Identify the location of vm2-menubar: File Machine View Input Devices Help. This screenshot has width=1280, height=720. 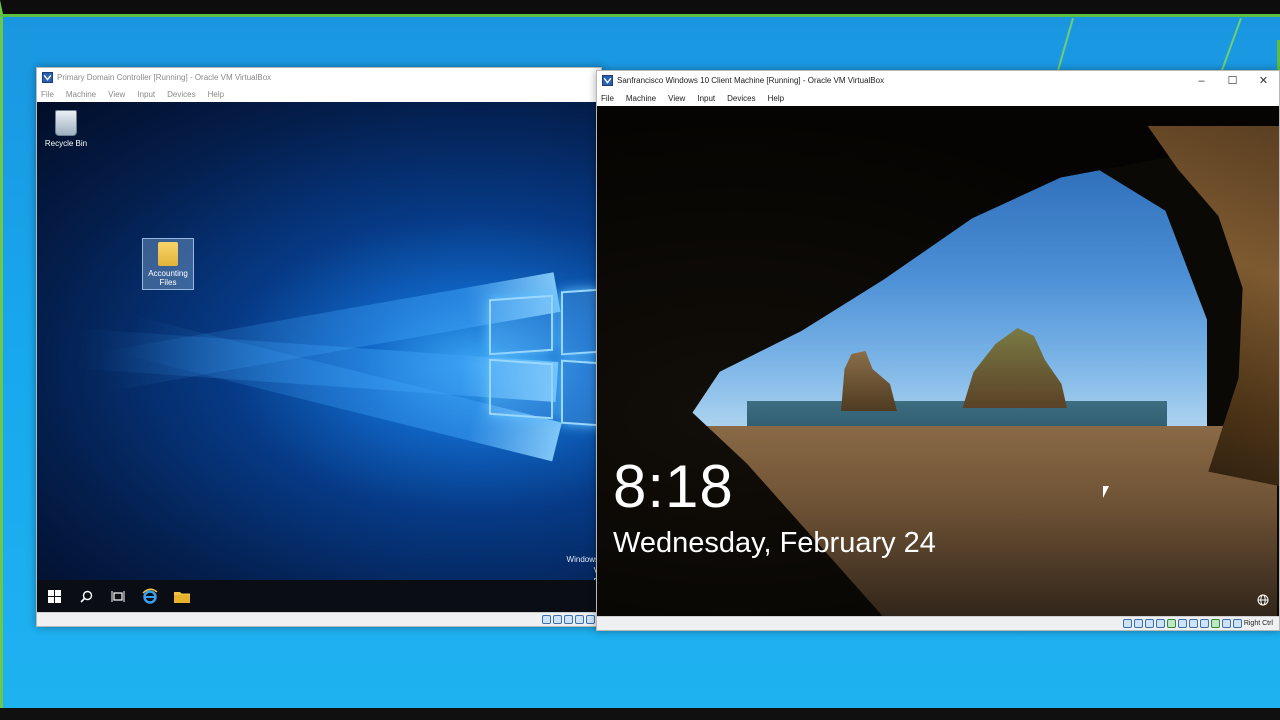
(938, 98).